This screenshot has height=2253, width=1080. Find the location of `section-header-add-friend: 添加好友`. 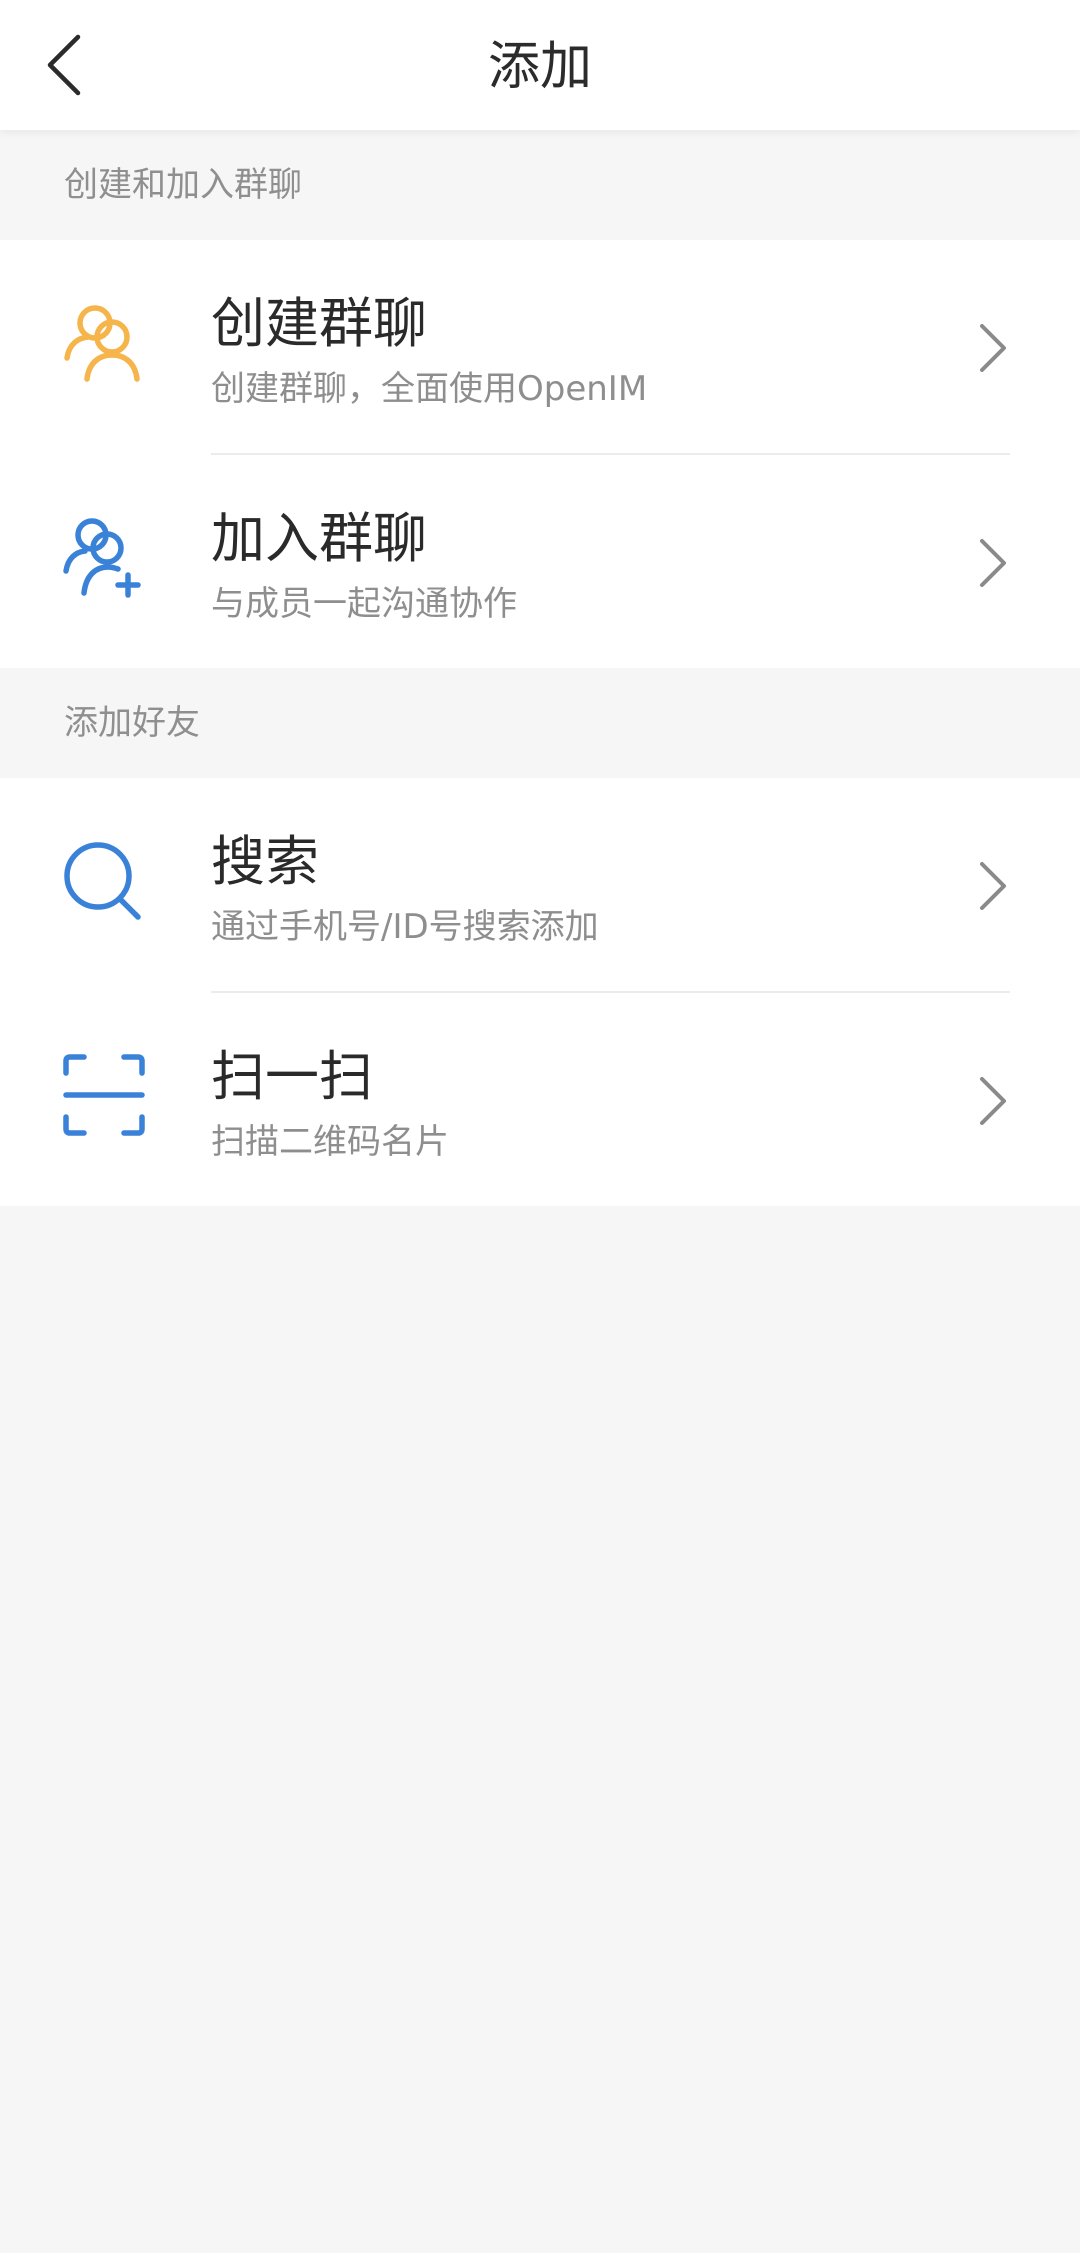

section-header-add-friend: 添加好友 is located at coordinates (540, 723).